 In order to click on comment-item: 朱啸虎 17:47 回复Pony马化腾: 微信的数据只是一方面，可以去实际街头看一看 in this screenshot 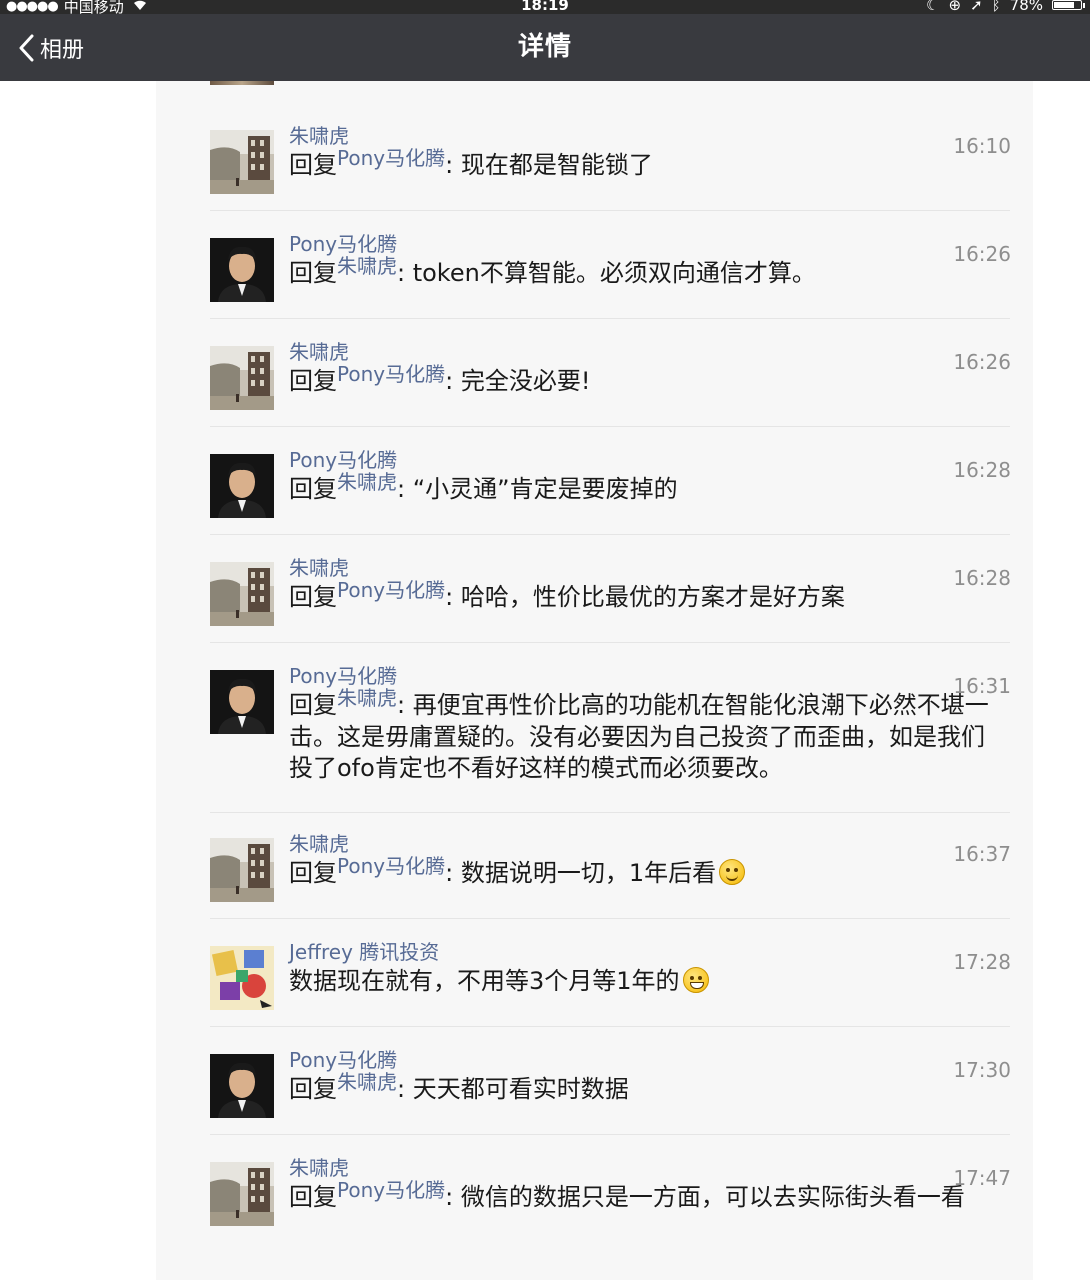, I will do `click(594, 1209)`.